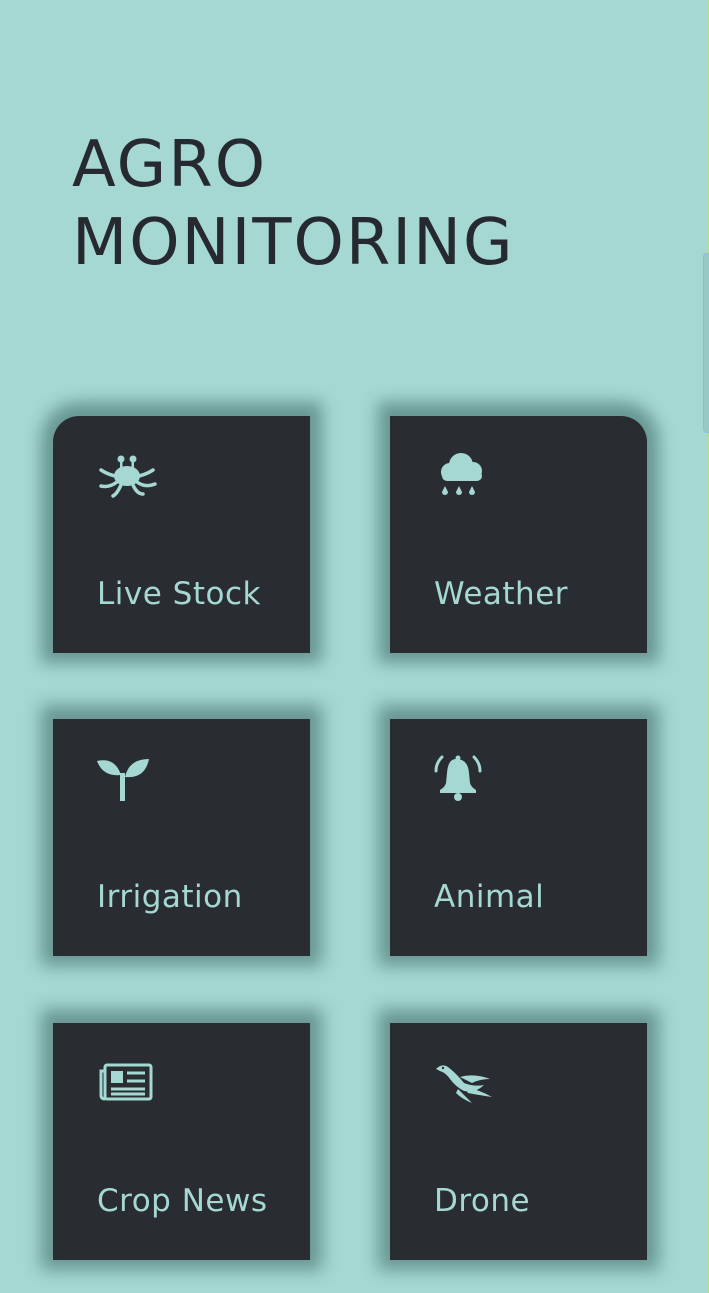 The width and height of the screenshot is (709, 1293). Describe the element at coordinates (182, 1201) in the screenshot. I see `crop-news-label: Crop News` at that location.